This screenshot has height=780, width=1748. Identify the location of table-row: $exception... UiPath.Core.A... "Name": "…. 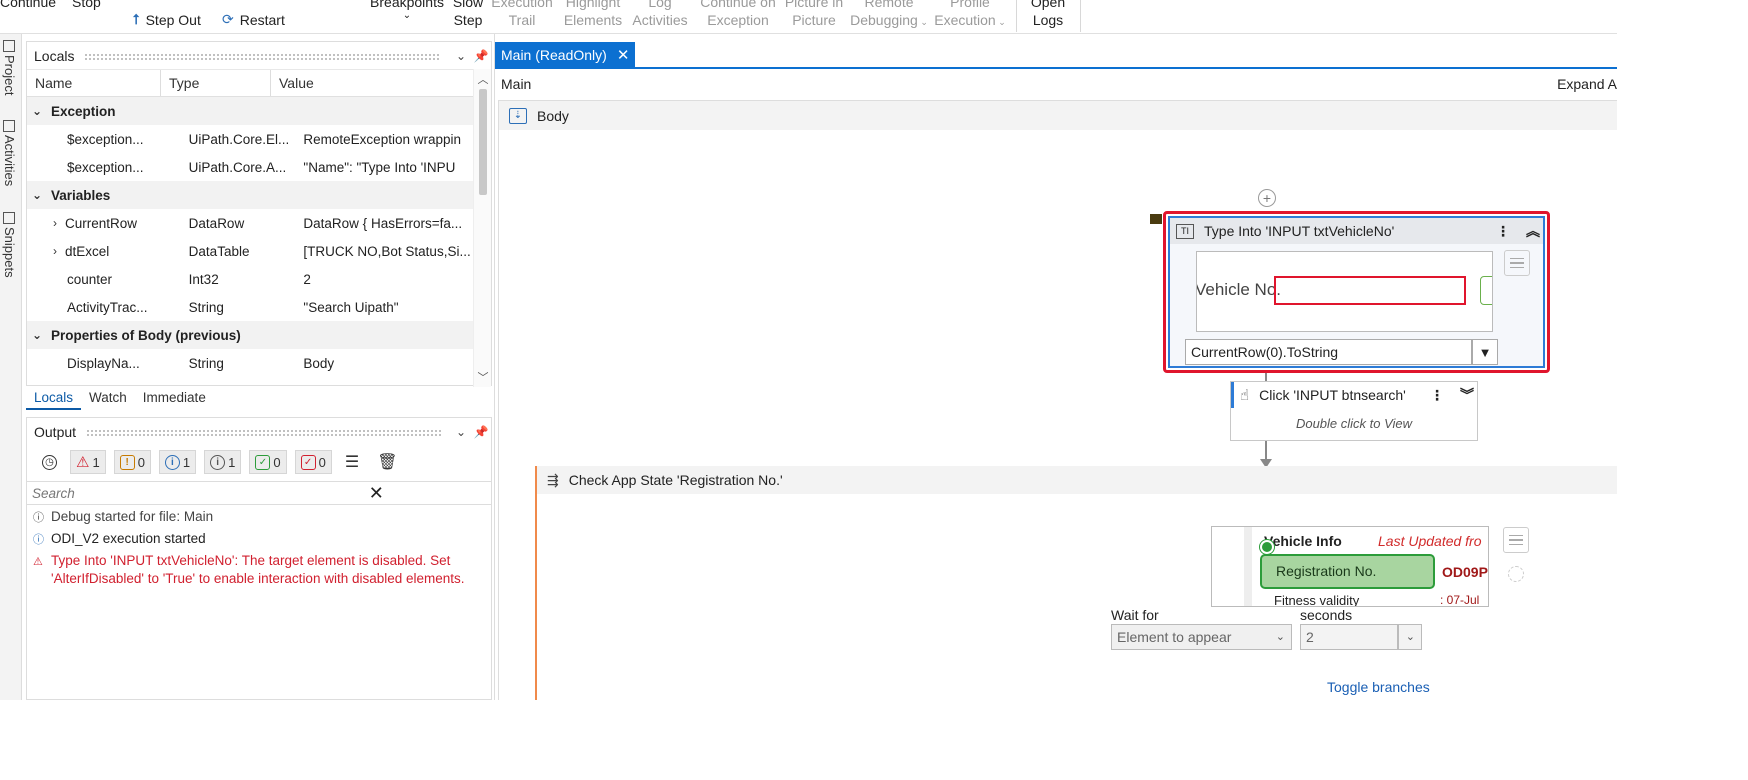
(250, 167).